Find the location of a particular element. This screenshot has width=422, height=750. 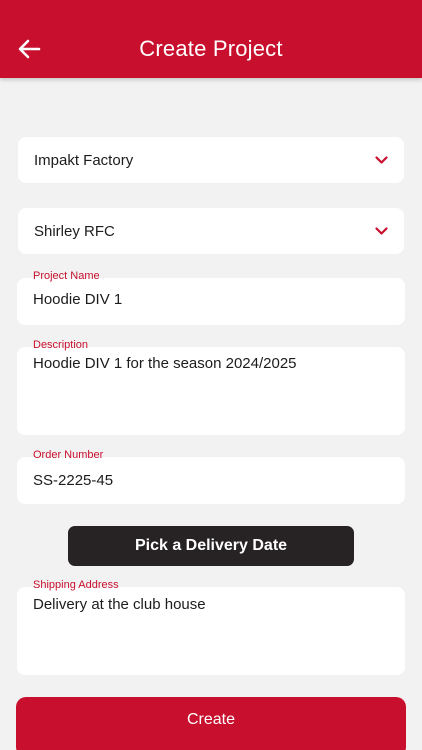

order-number-value: SS-2225-45 is located at coordinates (73, 480).